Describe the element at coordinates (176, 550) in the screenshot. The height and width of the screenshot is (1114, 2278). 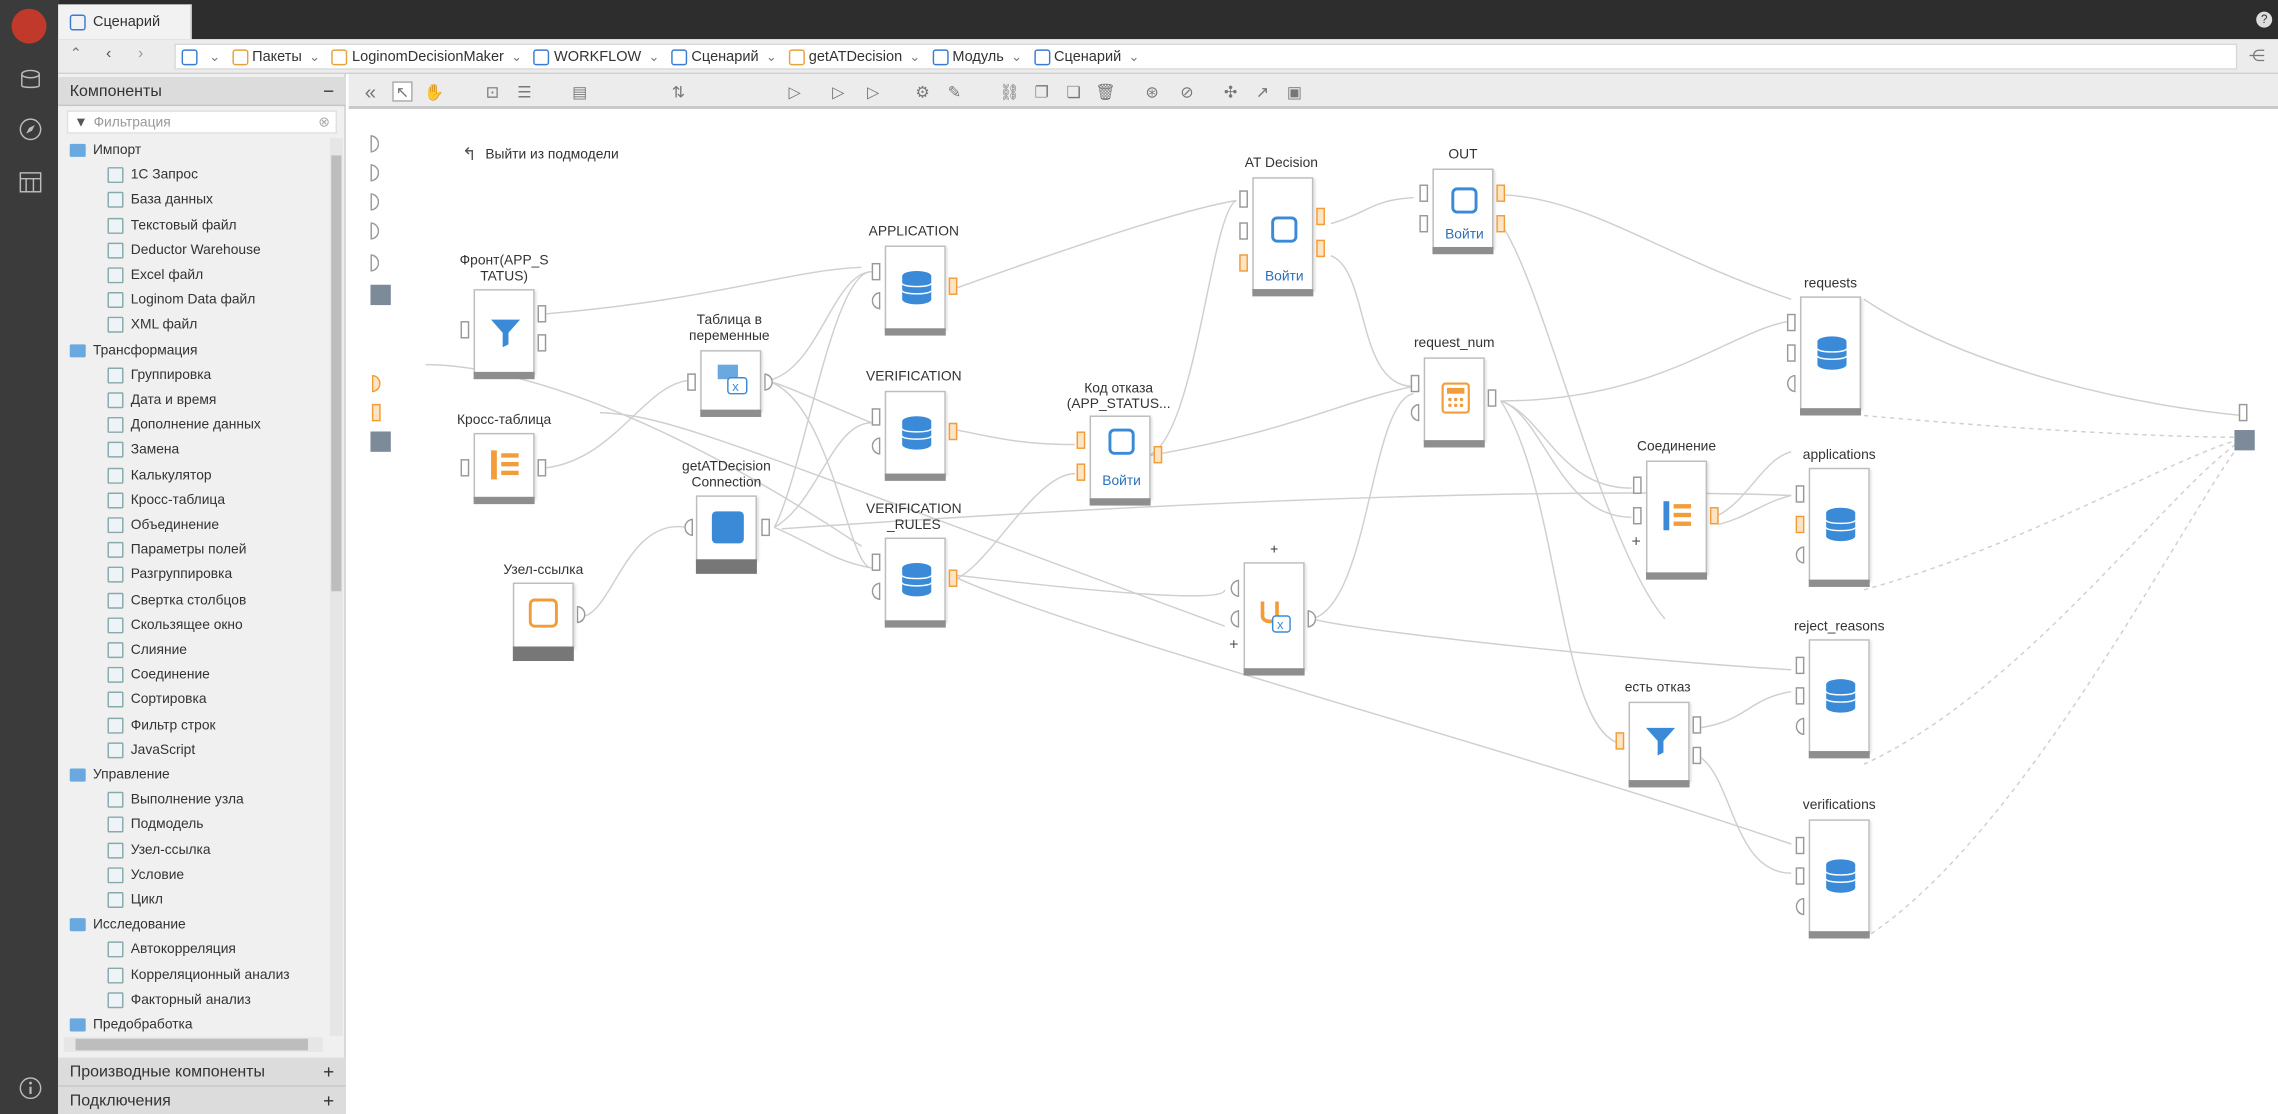
I see `tree-item: Параметры полей` at that location.